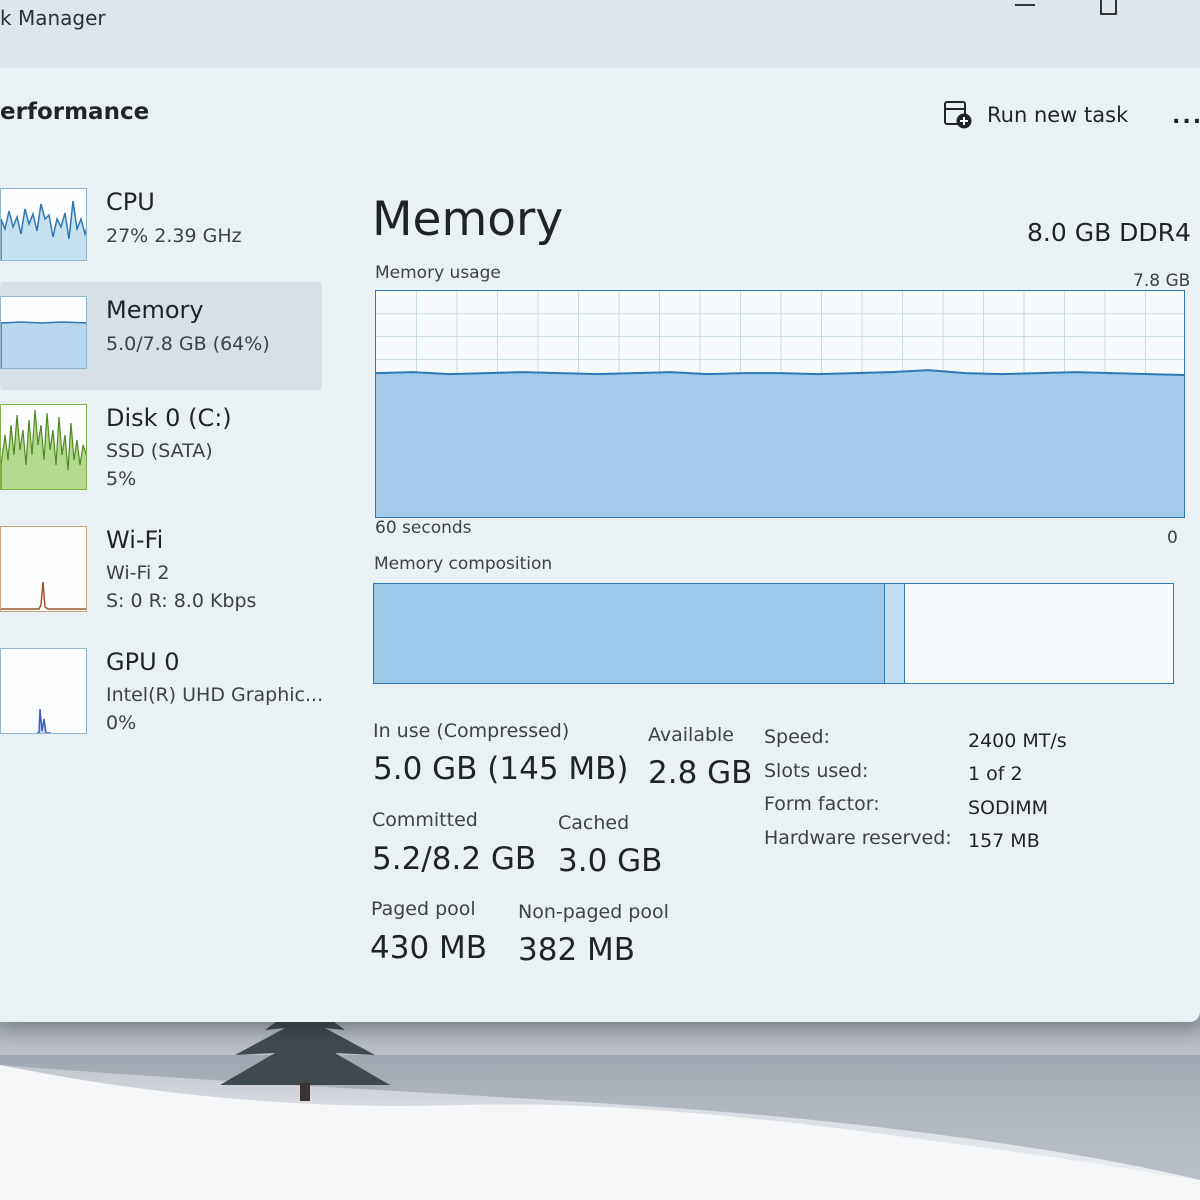 Image resolution: width=1200 pixels, height=1200 pixels. I want to click on page-title: erformance, so click(75, 112).